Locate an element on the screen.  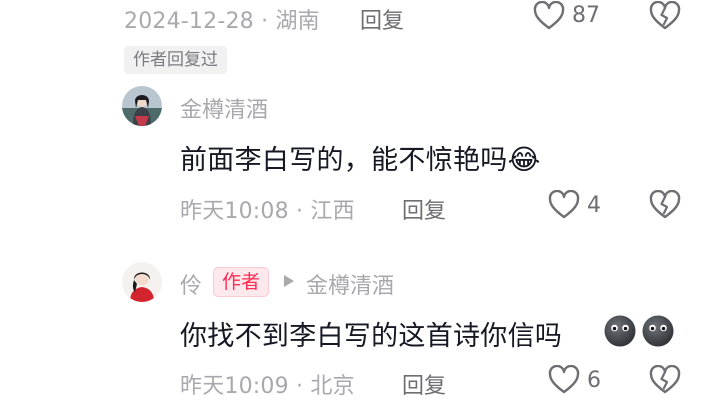
reply-location: 北京 is located at coordinates (332, 386).